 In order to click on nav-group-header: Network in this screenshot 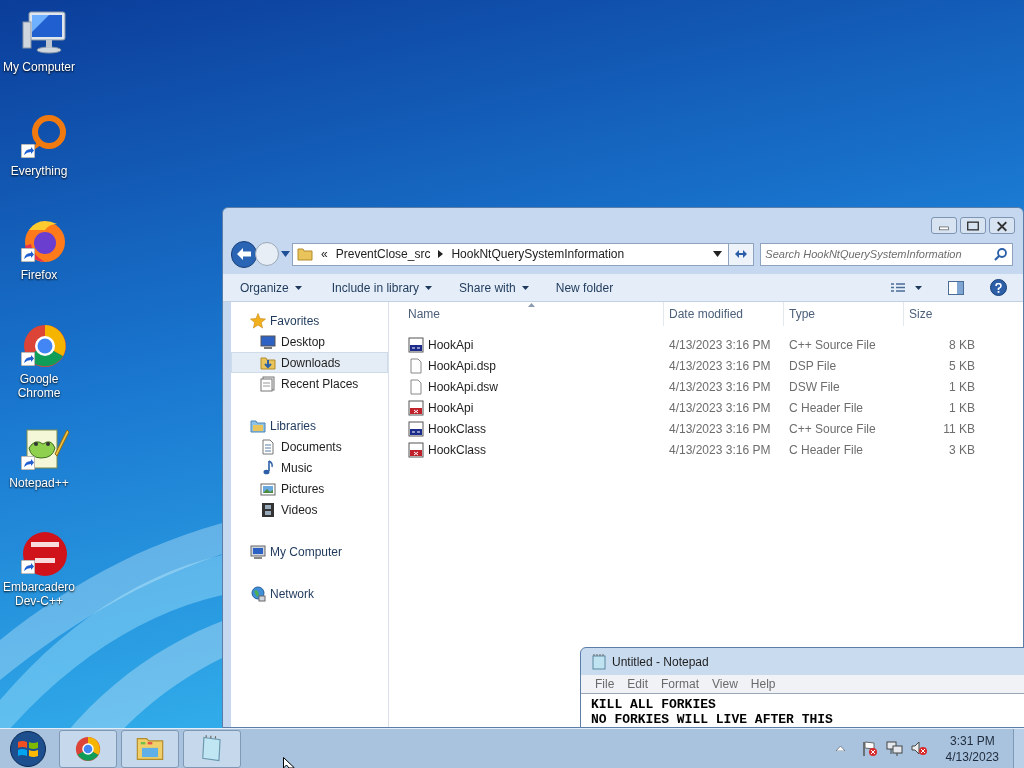, I will do `click(309, 593)`.